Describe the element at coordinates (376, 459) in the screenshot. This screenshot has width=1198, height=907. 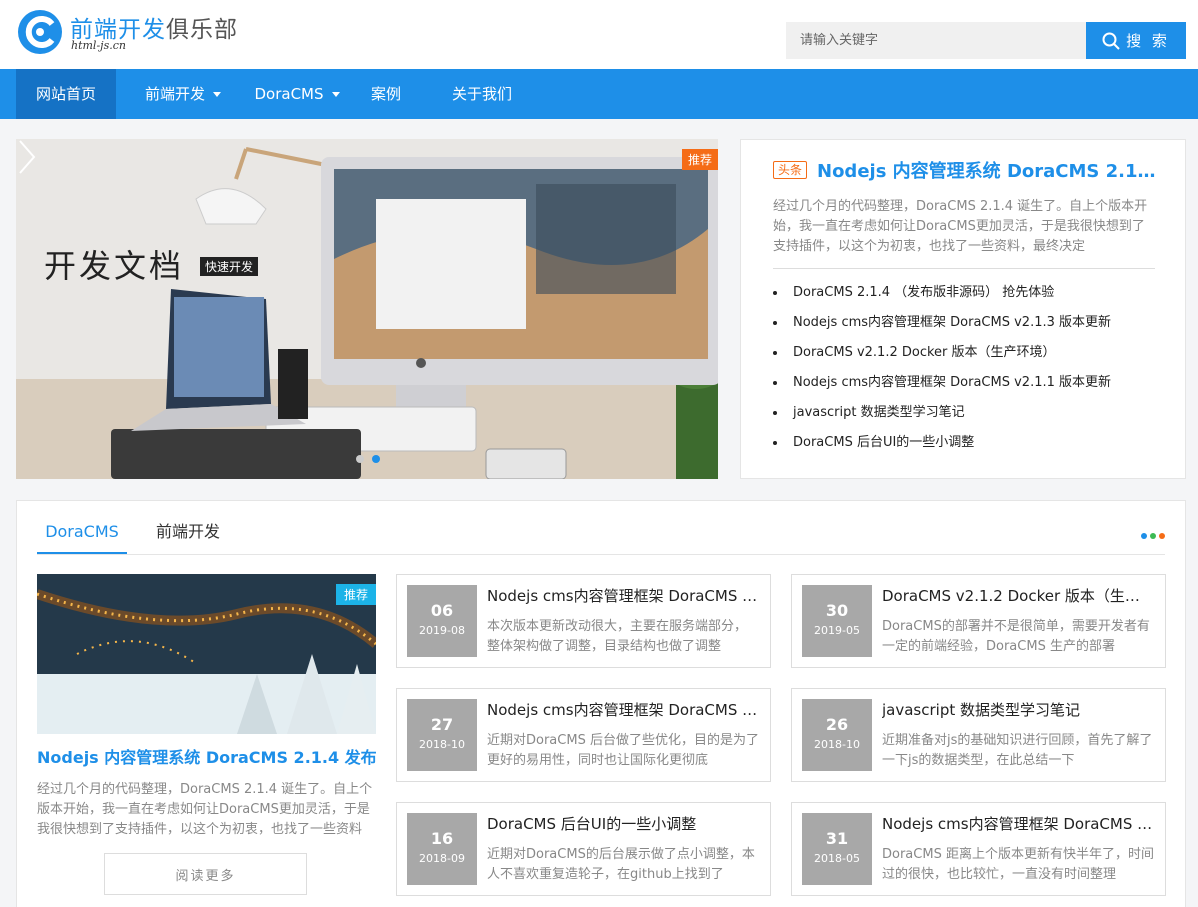
I see `slider-dot-active` at that location.